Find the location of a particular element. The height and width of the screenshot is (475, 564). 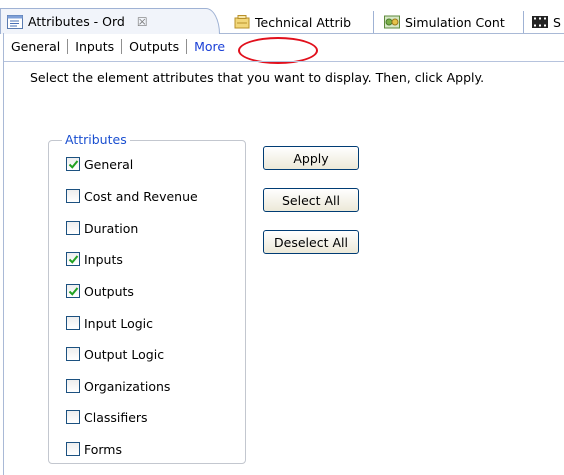

attributes-icon is located at coordinates (15, 21).